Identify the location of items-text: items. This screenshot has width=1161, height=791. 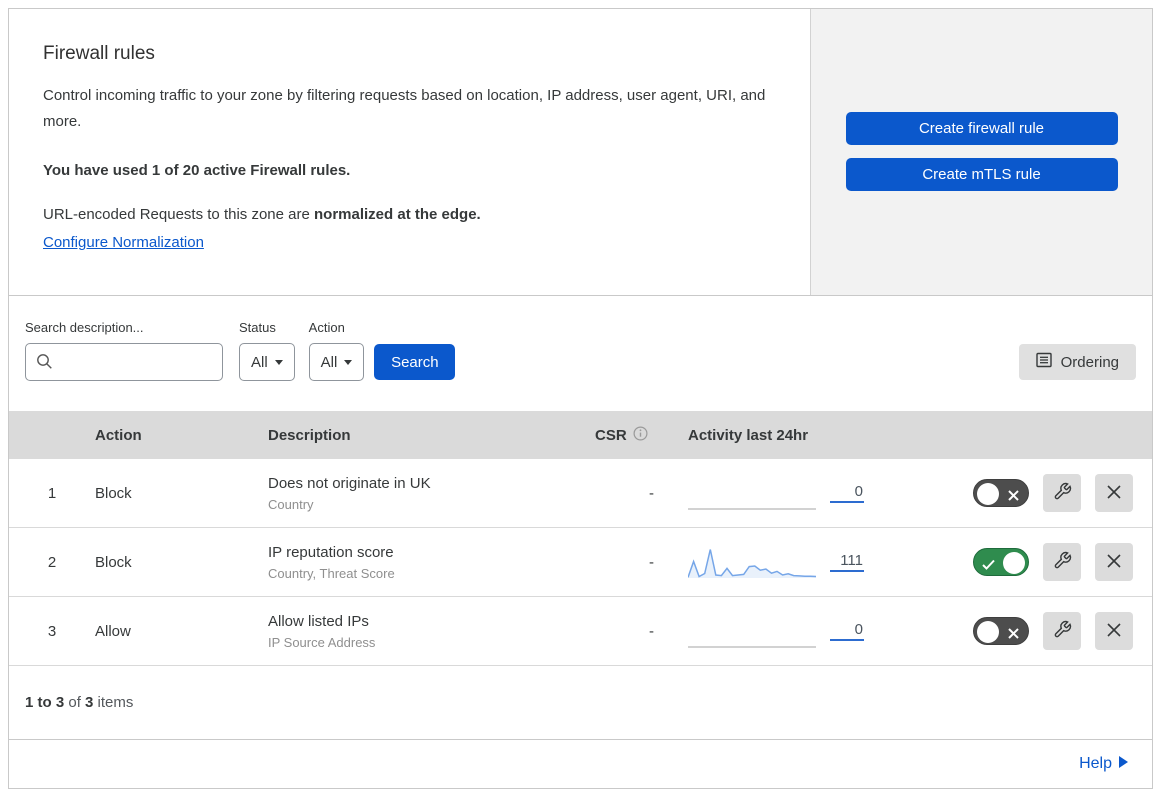
(113, 702).